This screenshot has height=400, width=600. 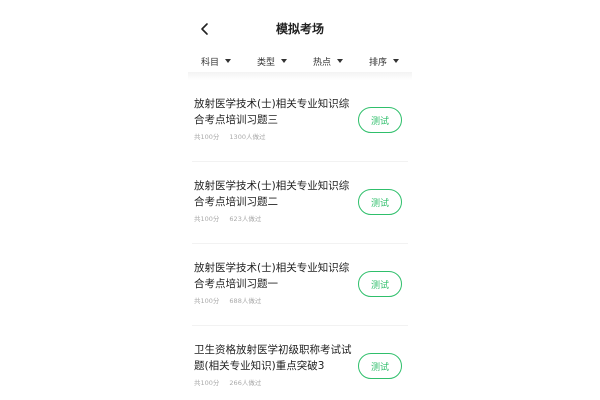 I want to click on filter-subject: 科目, so click(x=216, y=61).